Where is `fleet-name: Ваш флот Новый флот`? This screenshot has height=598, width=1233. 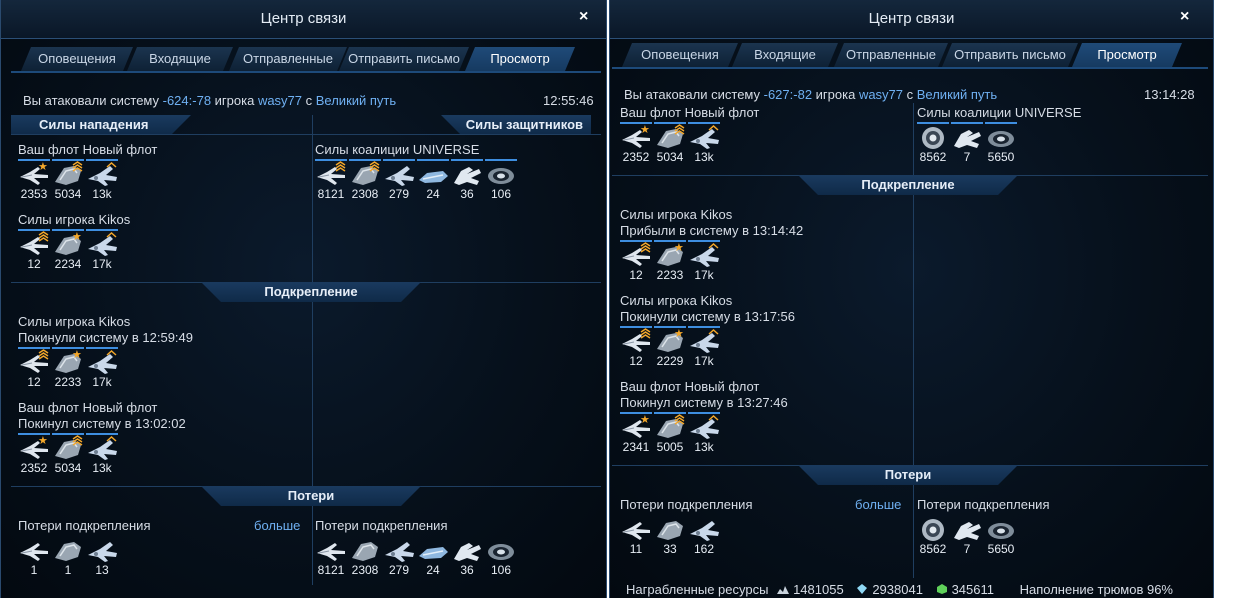 fleet-name: Ваш флот Новый флот is located at coordinates (88, 407).